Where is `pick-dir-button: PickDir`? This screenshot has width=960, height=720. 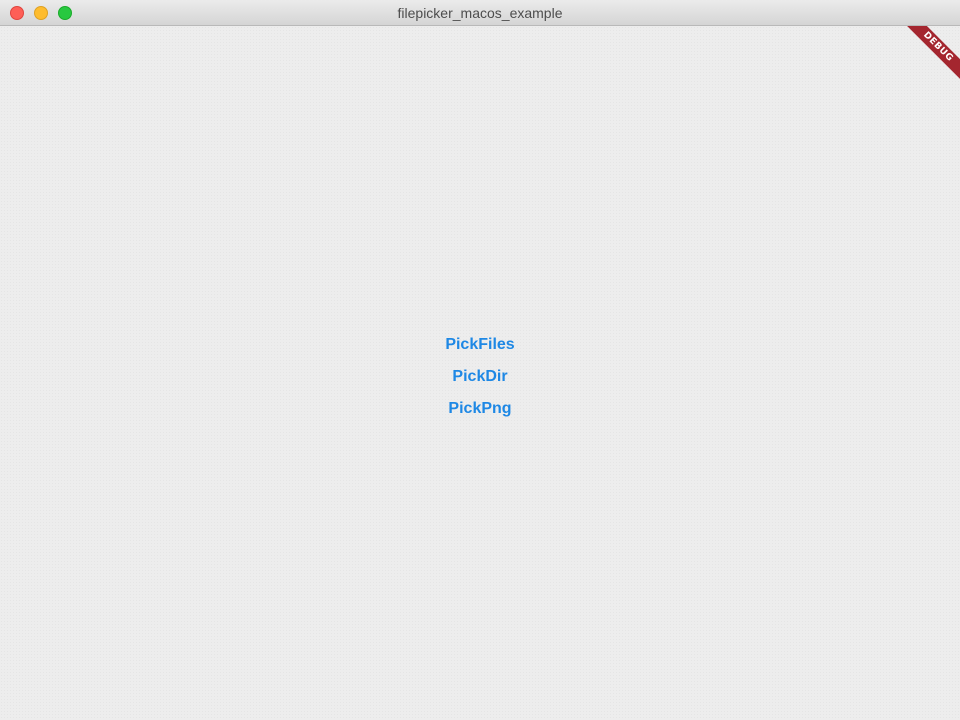 pick-dir-button: PickDir is located at coordinates (479, 377).